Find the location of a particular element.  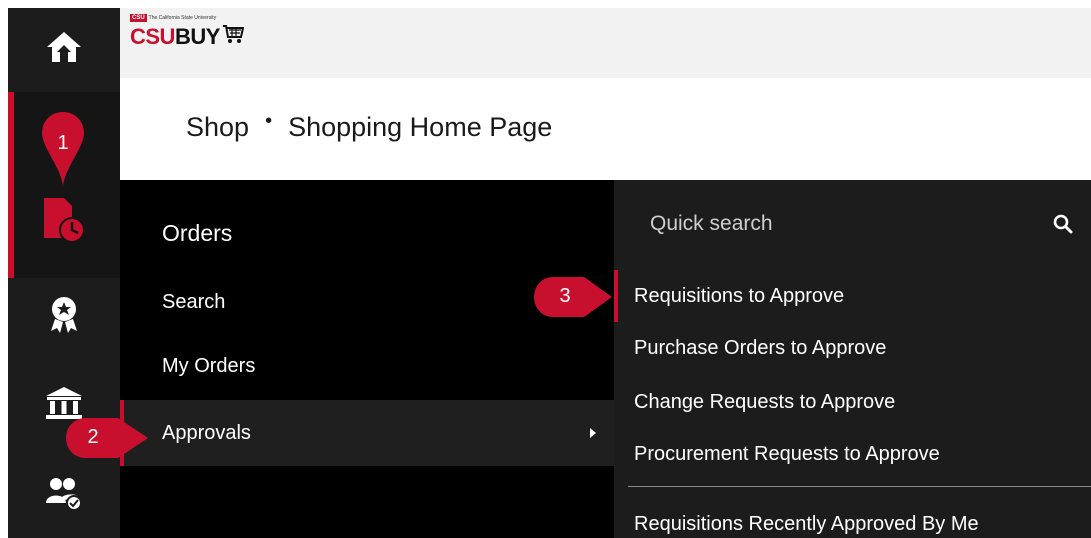

nav-people is located at coordinates (64, 493).